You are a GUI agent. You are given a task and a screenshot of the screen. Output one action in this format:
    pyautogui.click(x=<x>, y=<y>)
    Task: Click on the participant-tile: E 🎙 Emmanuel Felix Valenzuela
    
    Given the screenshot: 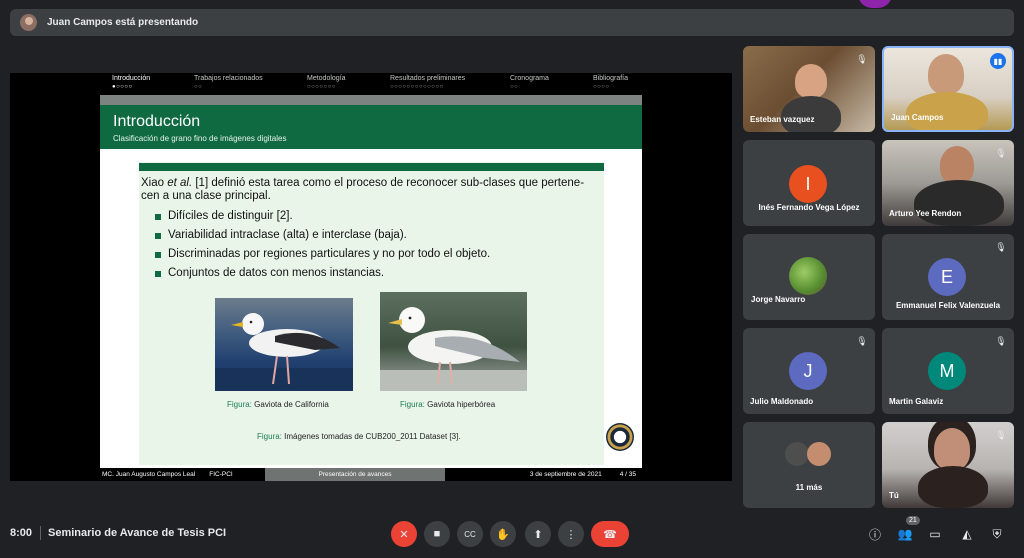 What is the action you would take?
    pyautogui.click(x=948, y=277)
    